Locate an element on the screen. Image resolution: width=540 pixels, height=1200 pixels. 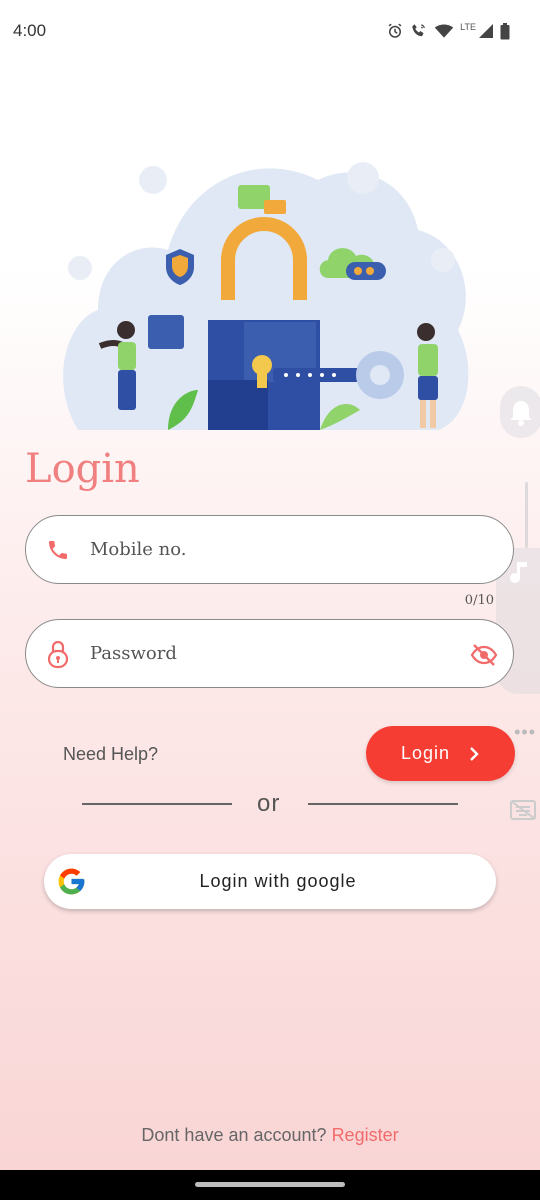
notification-bubble is located at coordinates (520, 412).